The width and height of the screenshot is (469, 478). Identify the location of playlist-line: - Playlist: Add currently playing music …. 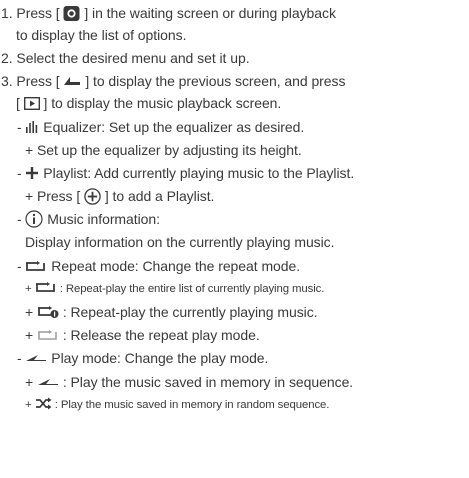
(243, 173).